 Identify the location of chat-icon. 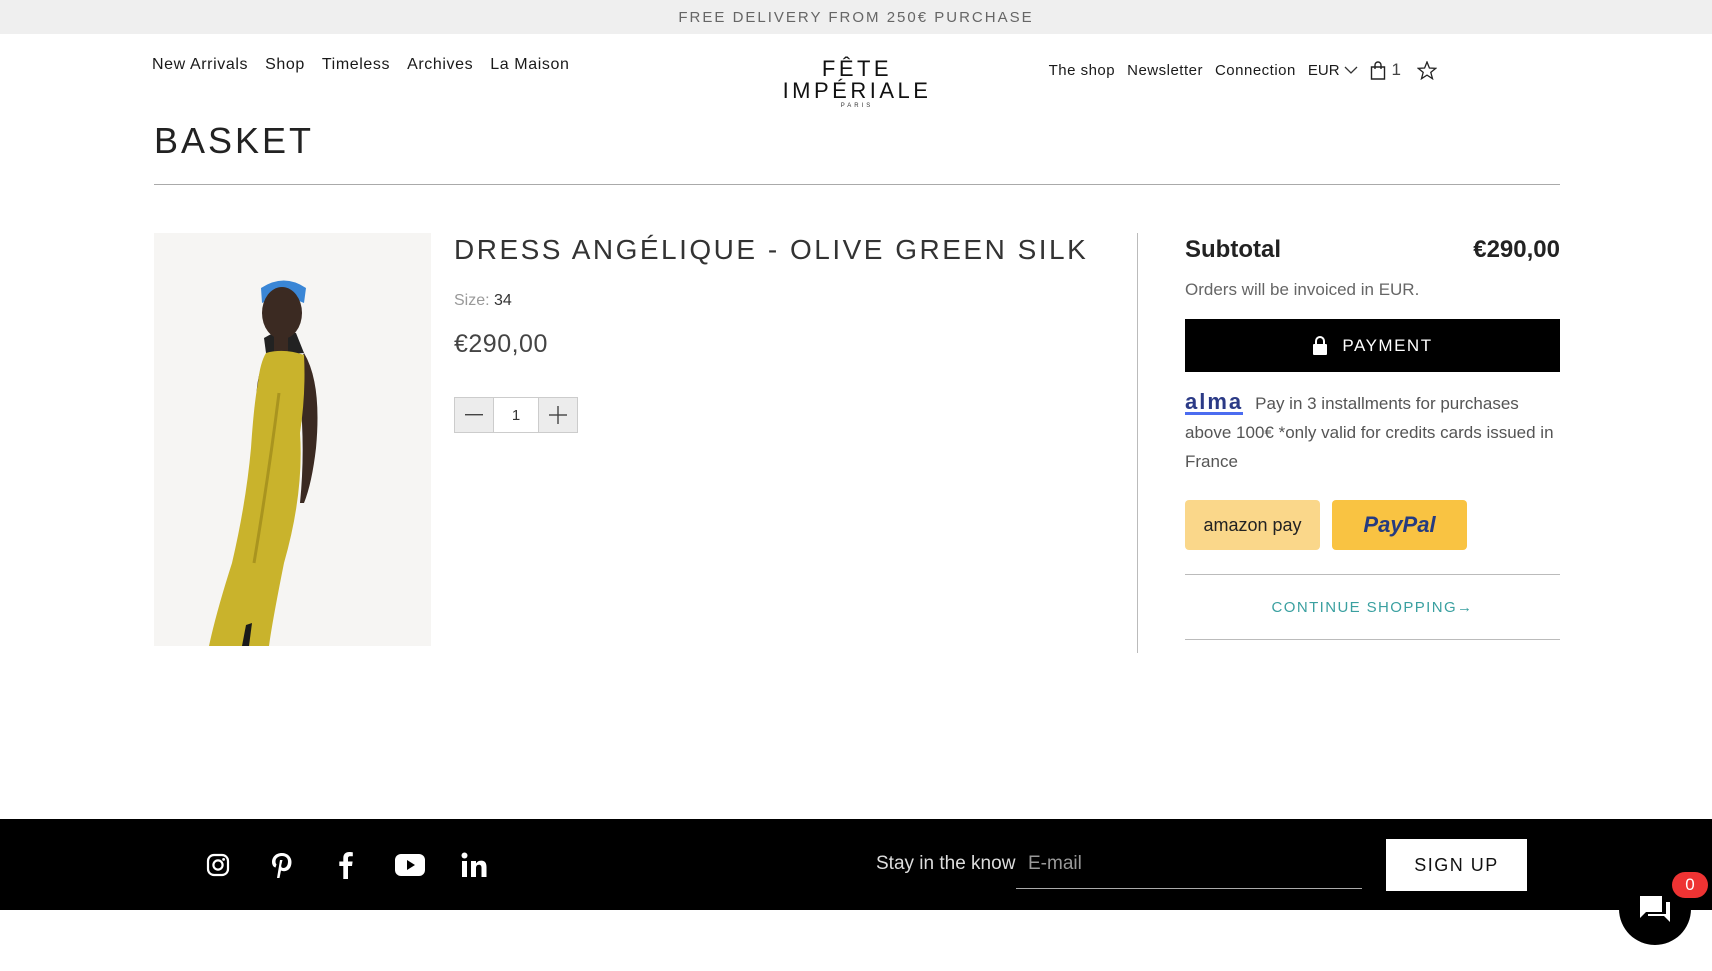
(1655, 909).